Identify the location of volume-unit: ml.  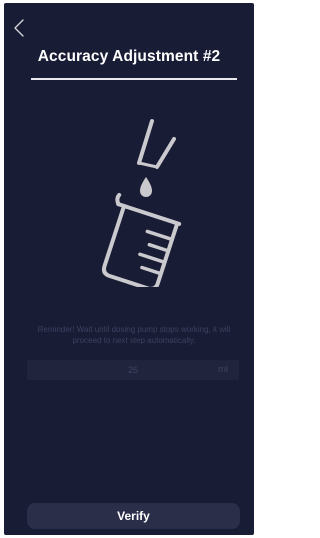
(222, 369).